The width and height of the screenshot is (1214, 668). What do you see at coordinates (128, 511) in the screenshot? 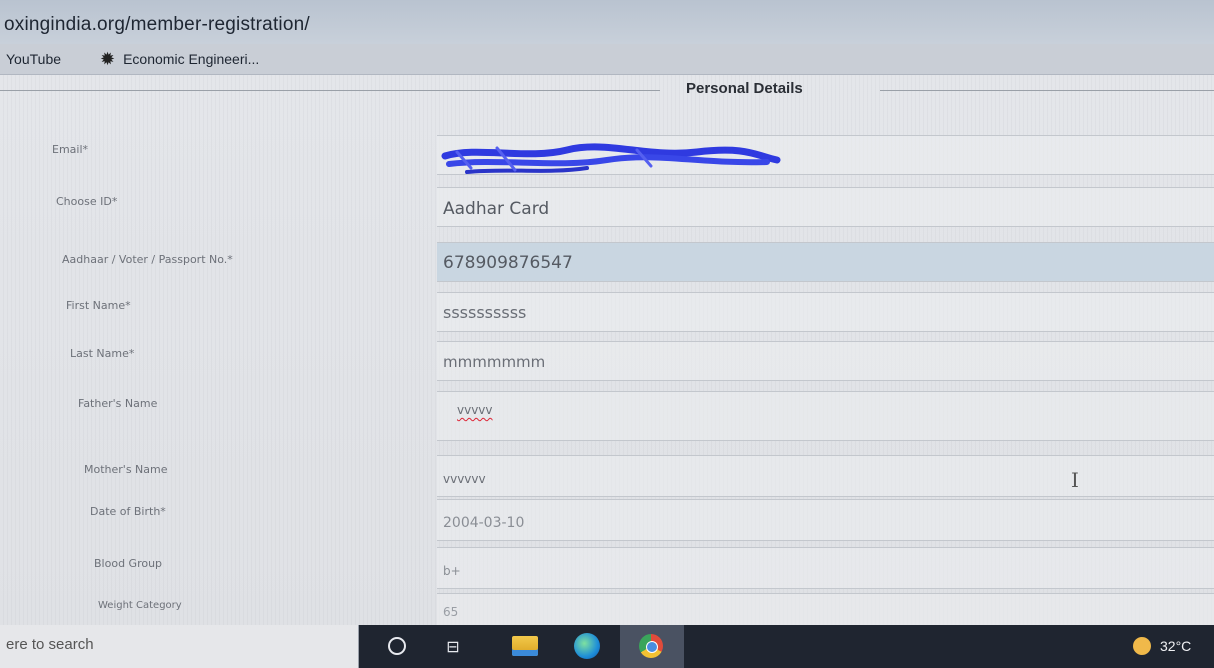
I see `dob-label: Date of Birth*` at bounding box center [128, 511].